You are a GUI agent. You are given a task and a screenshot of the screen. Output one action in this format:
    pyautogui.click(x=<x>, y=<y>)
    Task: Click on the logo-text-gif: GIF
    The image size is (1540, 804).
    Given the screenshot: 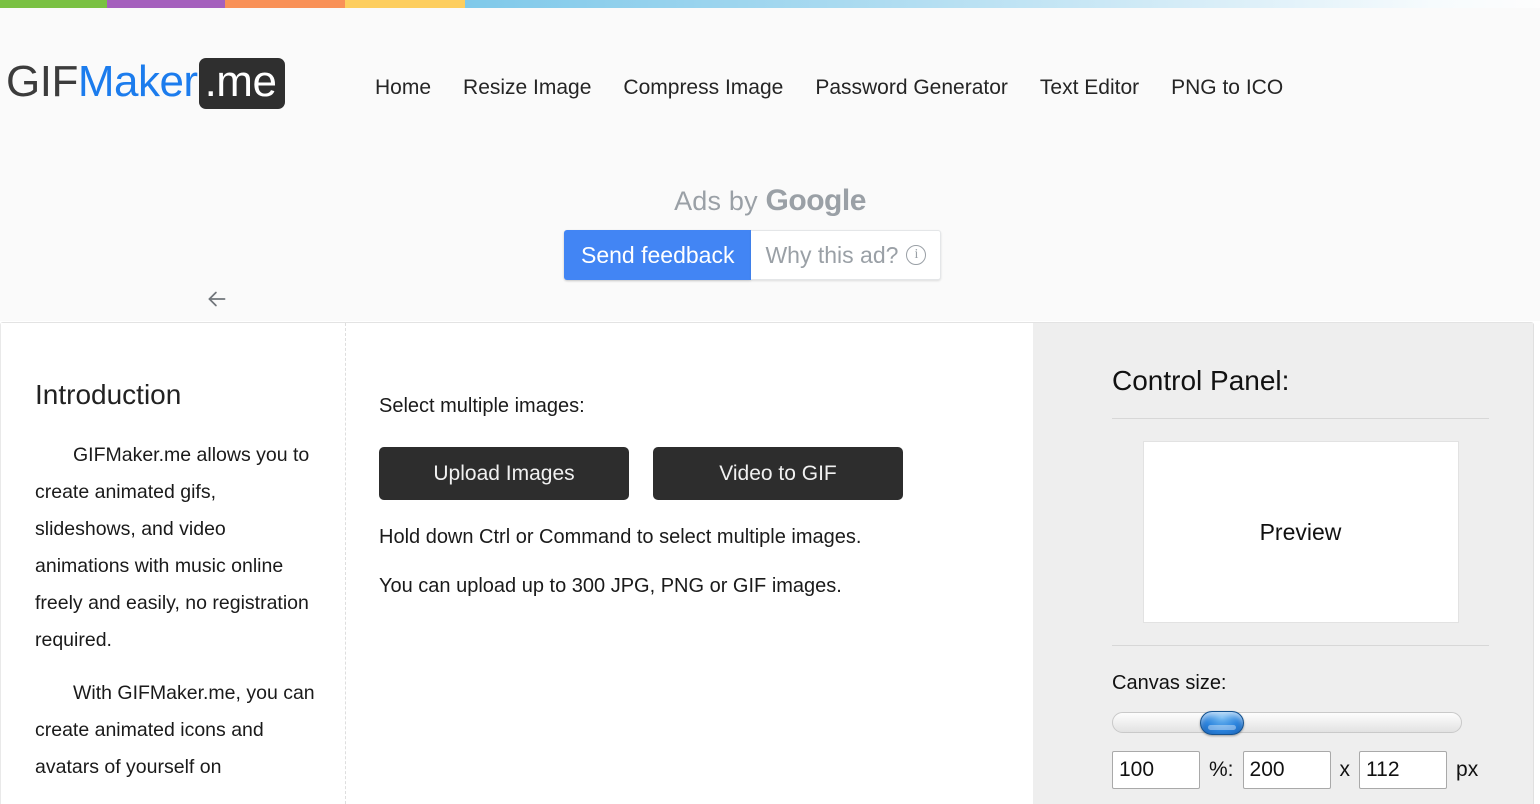 What is the action you would take?
    pyautogui.click(x=42, y=81)
    